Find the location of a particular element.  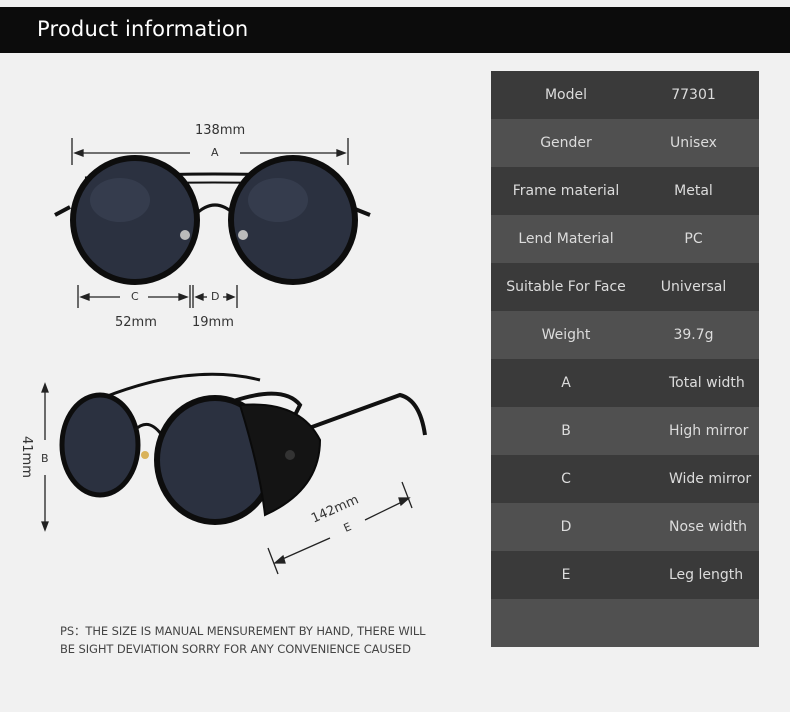

dimension-b-value: 41mm is located at coordinates (26, 457).